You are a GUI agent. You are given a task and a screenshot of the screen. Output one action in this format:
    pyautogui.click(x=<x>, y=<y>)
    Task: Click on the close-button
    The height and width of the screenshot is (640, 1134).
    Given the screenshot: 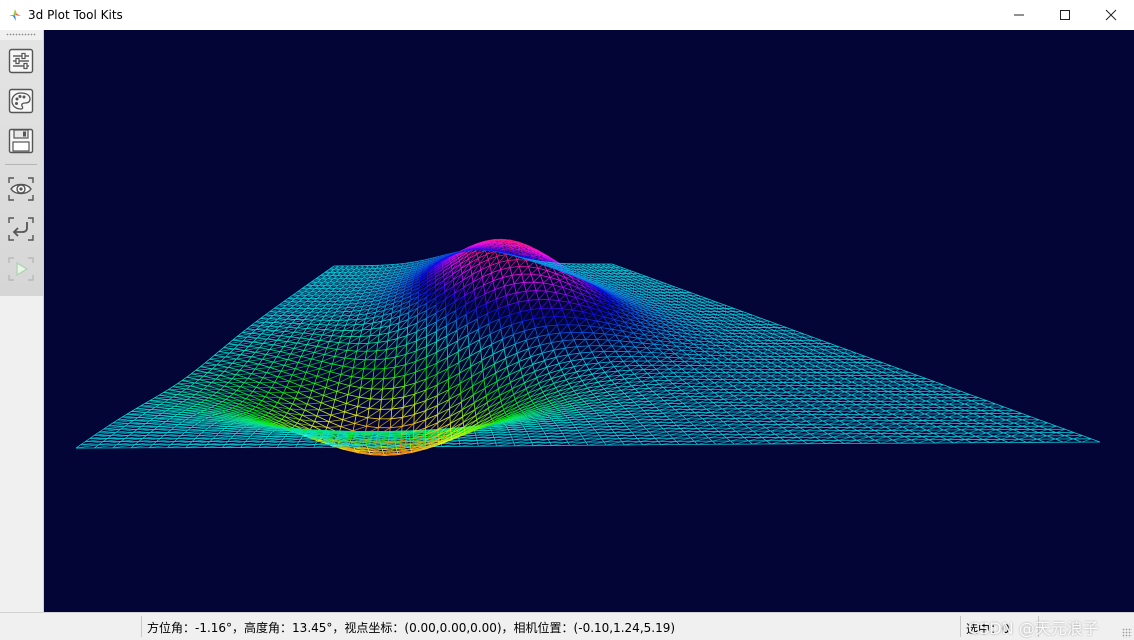 What is the action you would take?
    pyautogui.click(x=1111, y=15)
    